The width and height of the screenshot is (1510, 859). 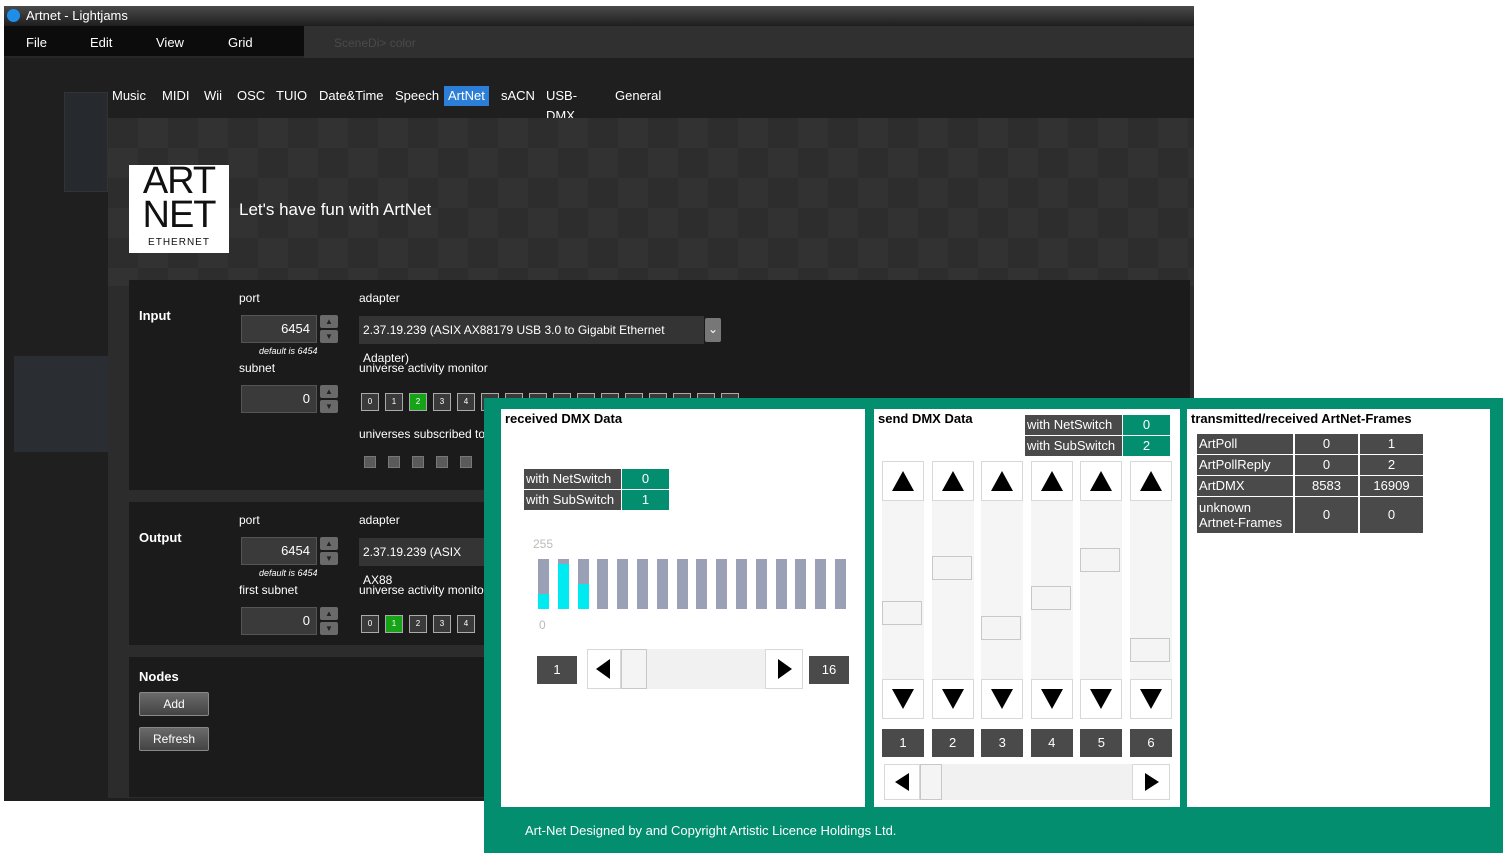 I want to click on output-port-spinner: ▲ ▼, so click(x=329, y=551).